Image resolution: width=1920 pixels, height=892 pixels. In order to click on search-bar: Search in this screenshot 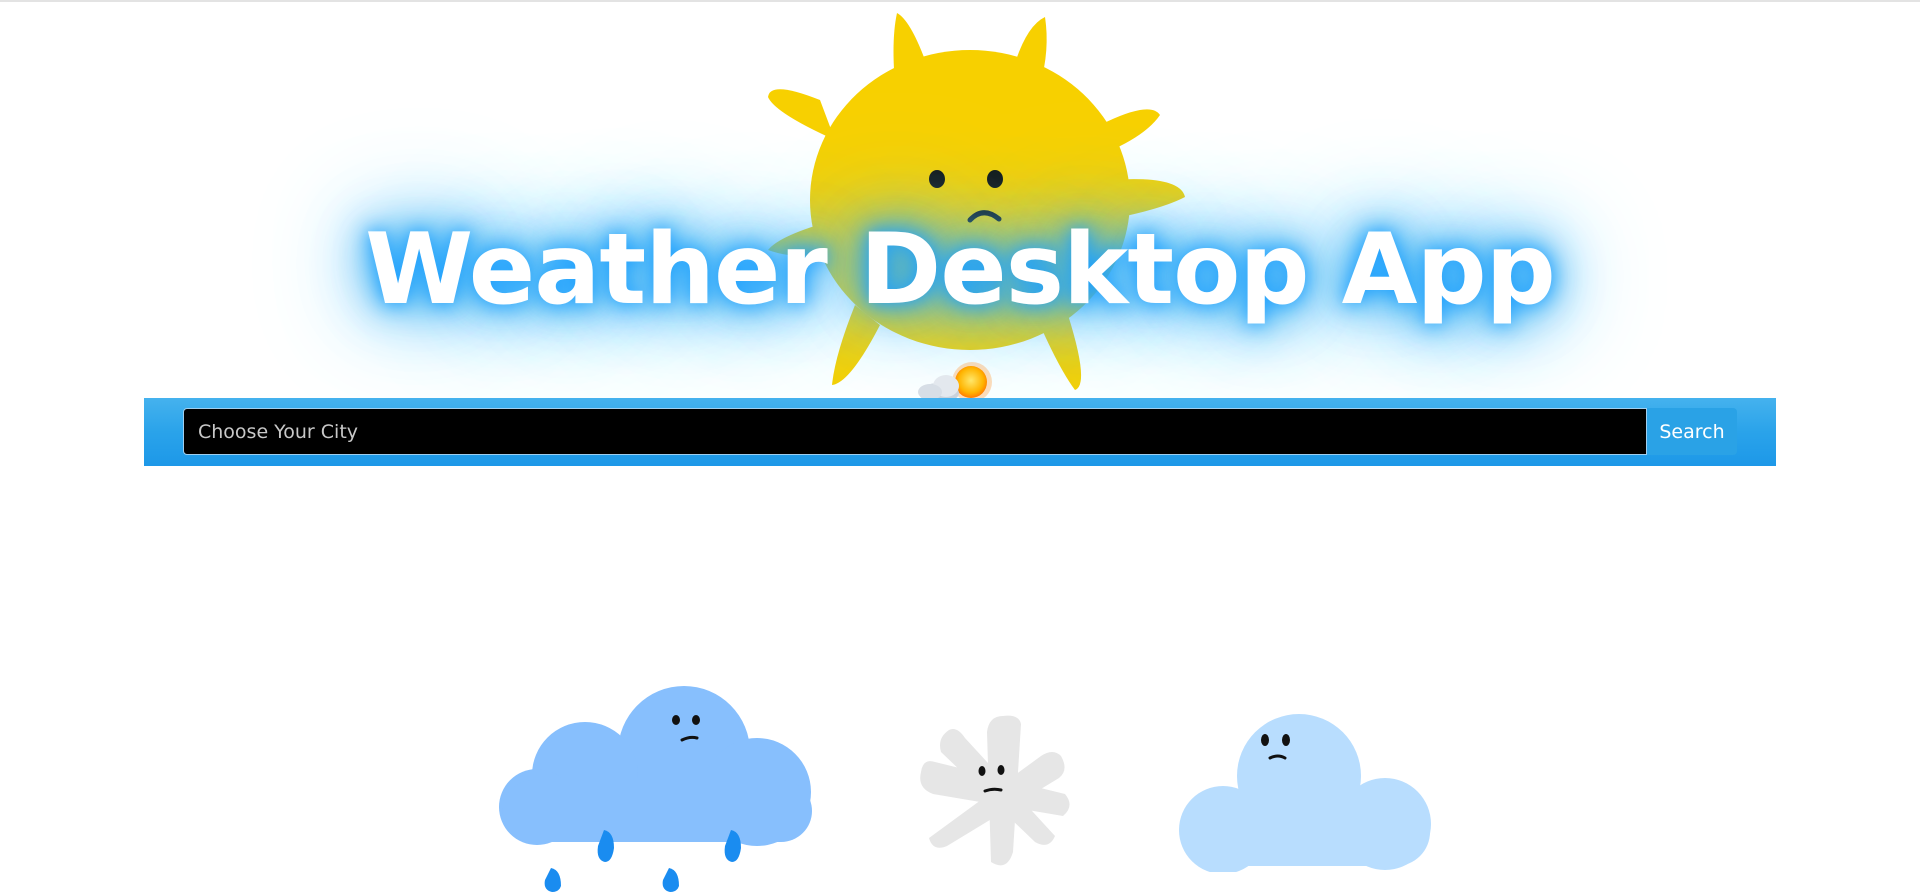, I will do `click(960, 432)`.